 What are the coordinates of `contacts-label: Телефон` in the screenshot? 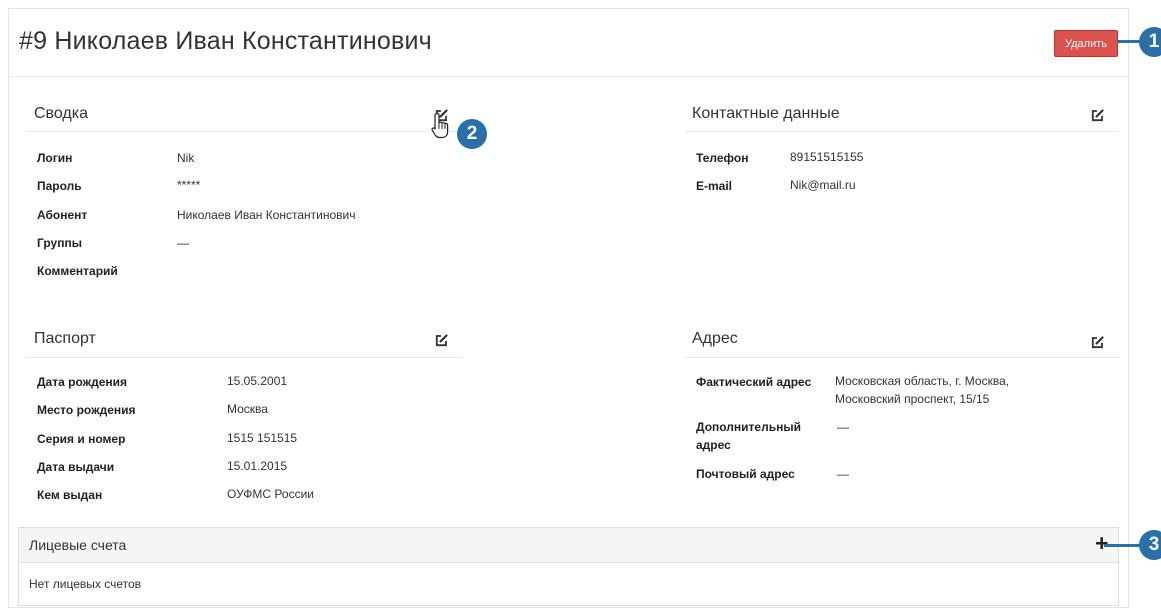 It's located at (722, 158).